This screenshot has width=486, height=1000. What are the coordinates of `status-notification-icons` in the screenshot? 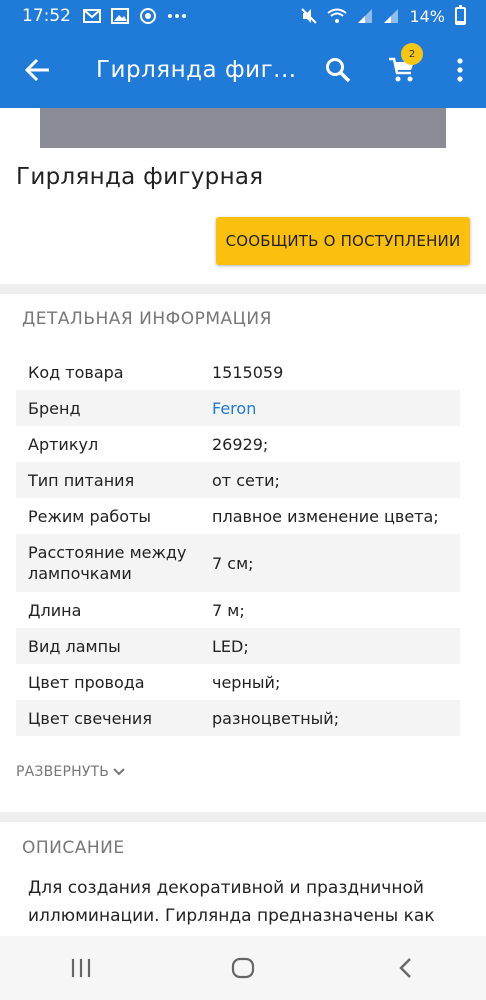 It's located at (135, 16).